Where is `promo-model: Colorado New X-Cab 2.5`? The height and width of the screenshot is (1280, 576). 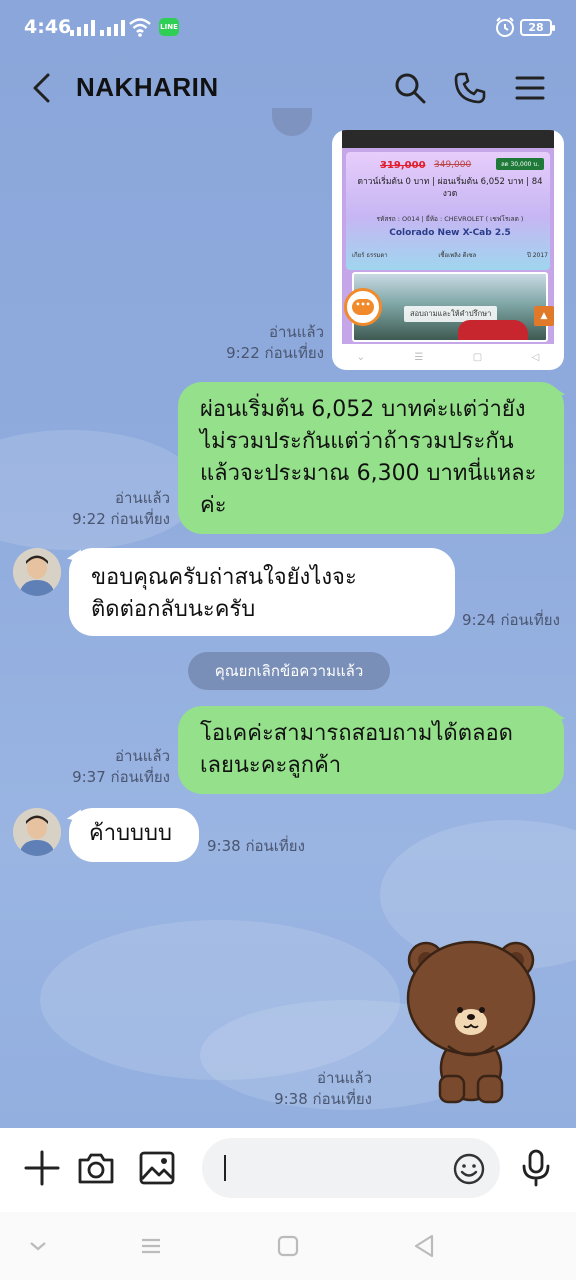
promo-model: Colorado New X-Cab 2.5 is located at coordinates (450, 233).